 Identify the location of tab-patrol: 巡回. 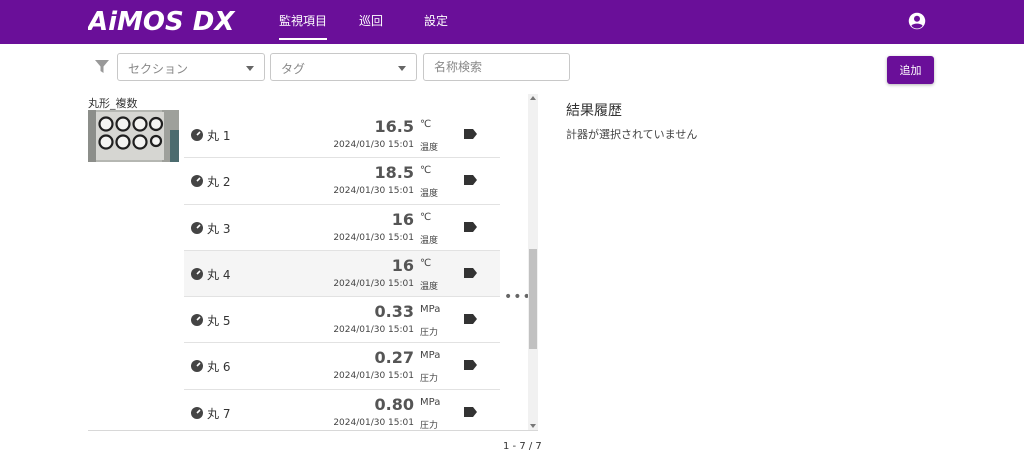
(371, 20).